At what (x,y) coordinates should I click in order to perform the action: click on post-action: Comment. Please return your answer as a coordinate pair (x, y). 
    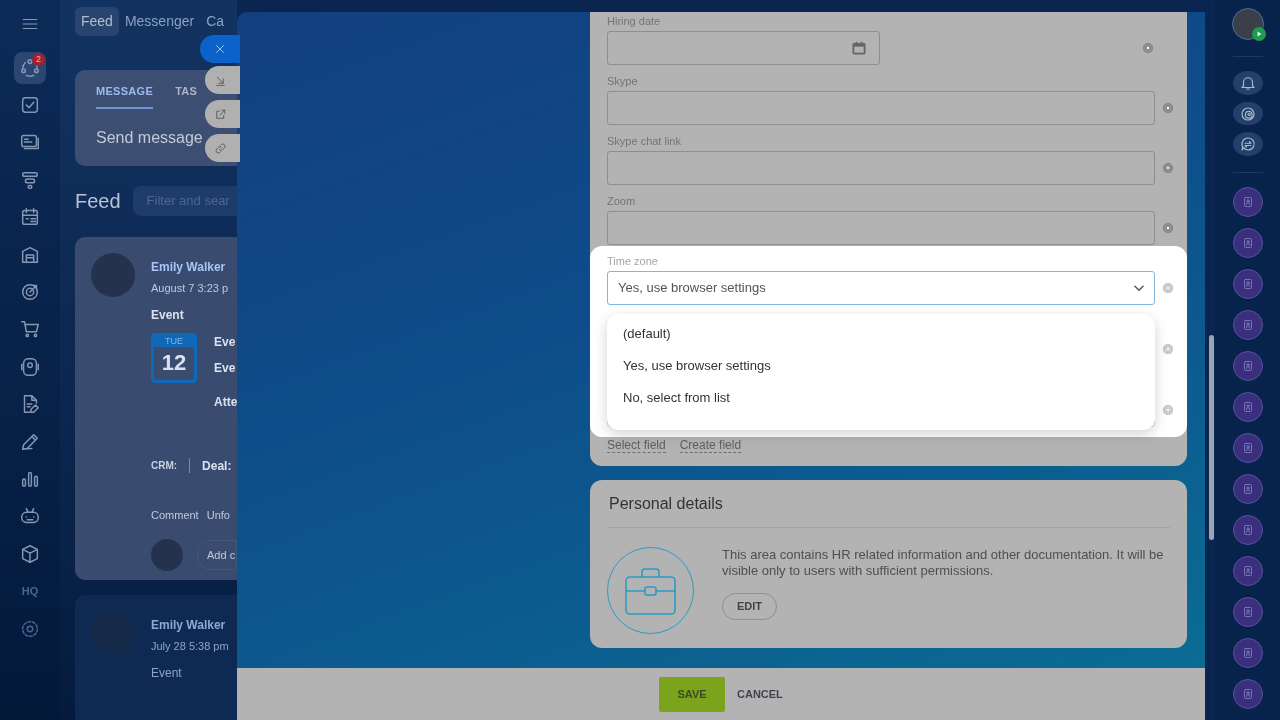
    Looking at the image, I should click on (175, 514).